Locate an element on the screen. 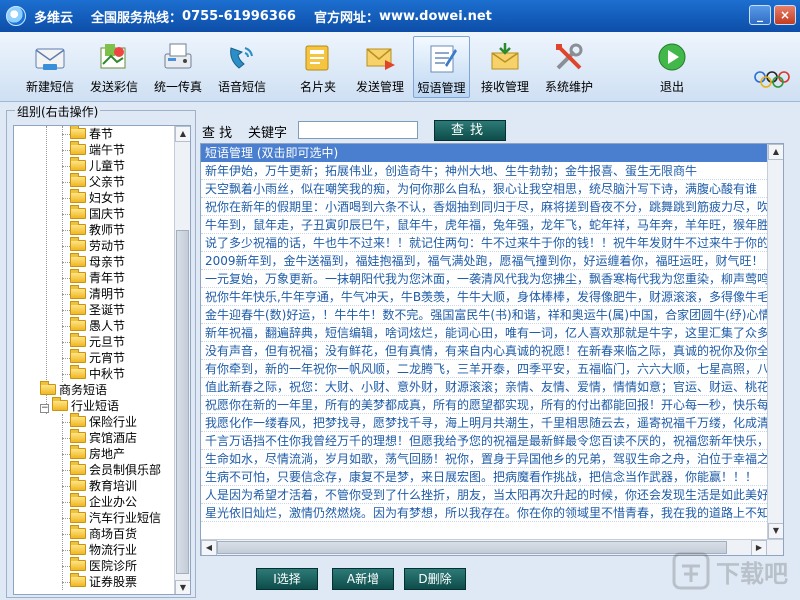 This screenshot has width=800, height=600. tree-item-label: 春节 is located at coordinates (101, 134).